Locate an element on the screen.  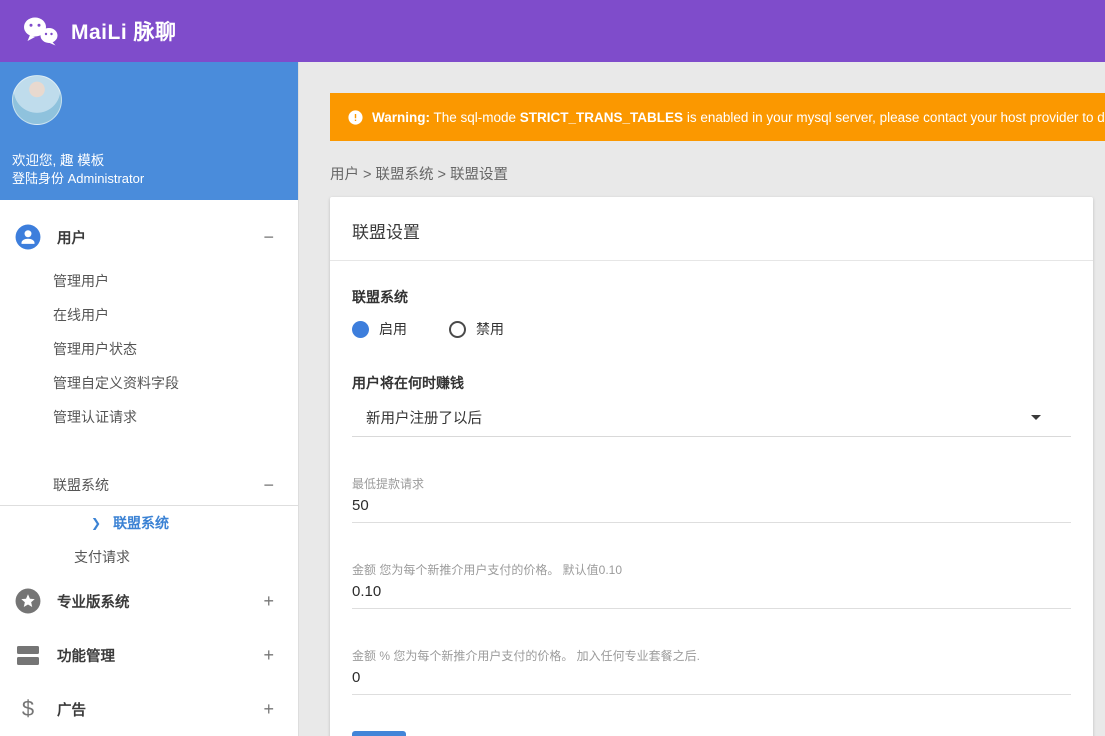
sidebar-item-payment-requests: 支付请求 is located at coordinates (149, 557).